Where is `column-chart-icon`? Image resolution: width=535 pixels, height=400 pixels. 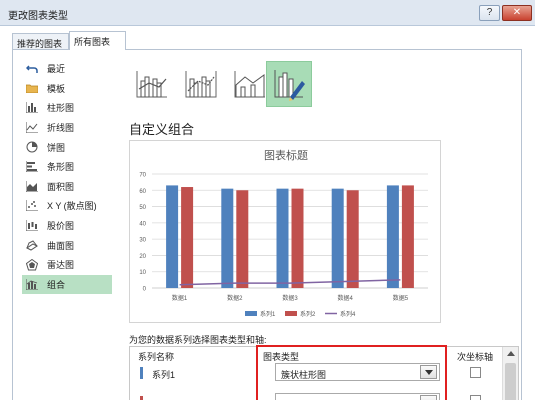 column-chart-icon is located at coordinates (32, 108).